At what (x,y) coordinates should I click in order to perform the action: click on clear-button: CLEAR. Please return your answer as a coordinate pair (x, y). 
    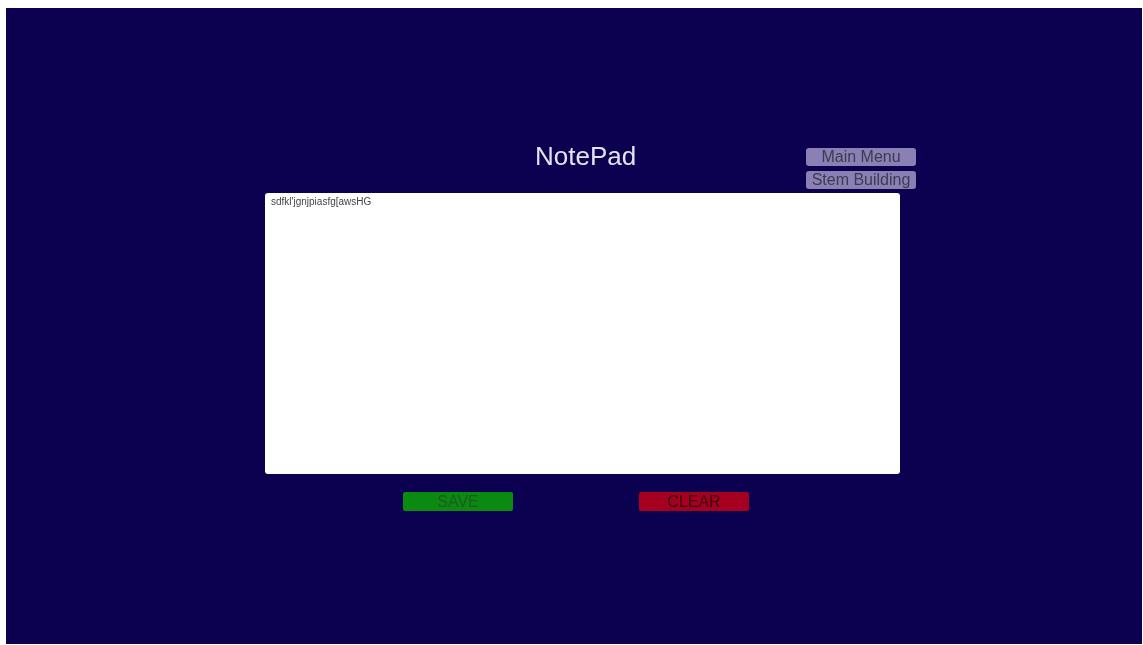
    Looking at the image, I should click on (694, 501).